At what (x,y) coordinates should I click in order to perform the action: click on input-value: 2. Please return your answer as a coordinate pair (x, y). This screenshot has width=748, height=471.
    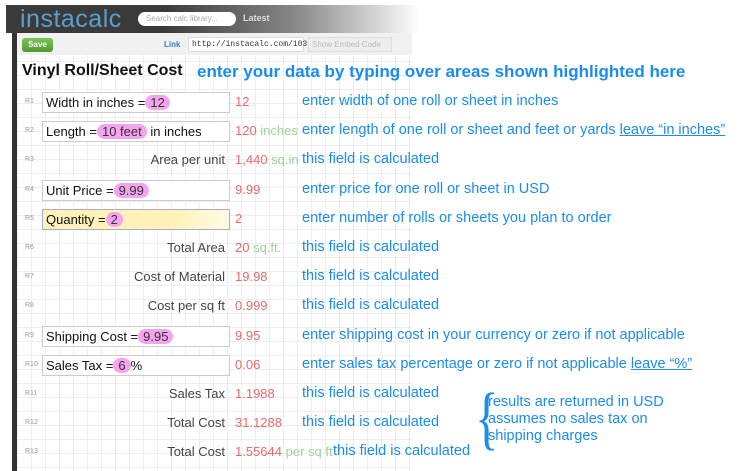
    Looking at the image, I should click on (114, 219).